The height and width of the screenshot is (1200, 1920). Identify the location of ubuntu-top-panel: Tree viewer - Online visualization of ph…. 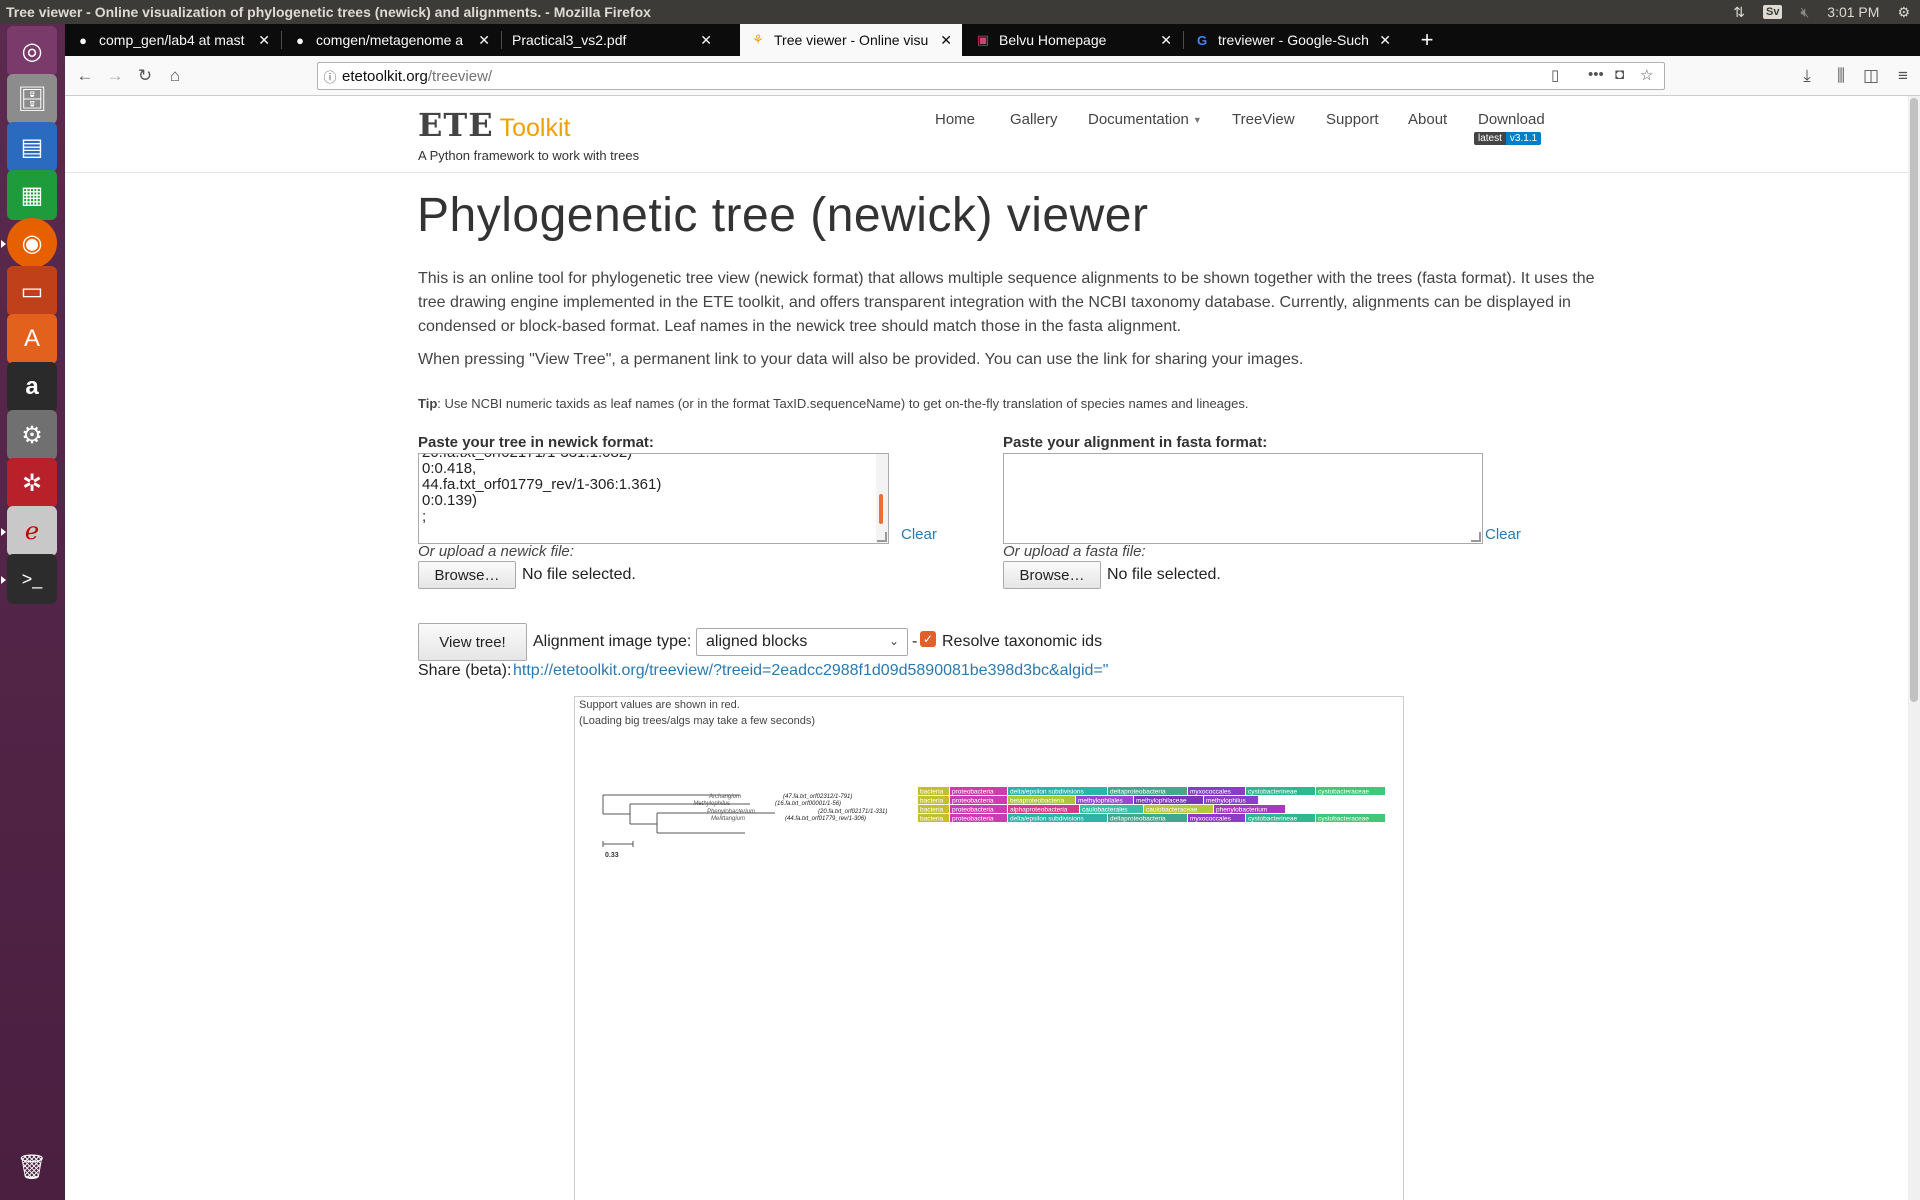
(960, 12).